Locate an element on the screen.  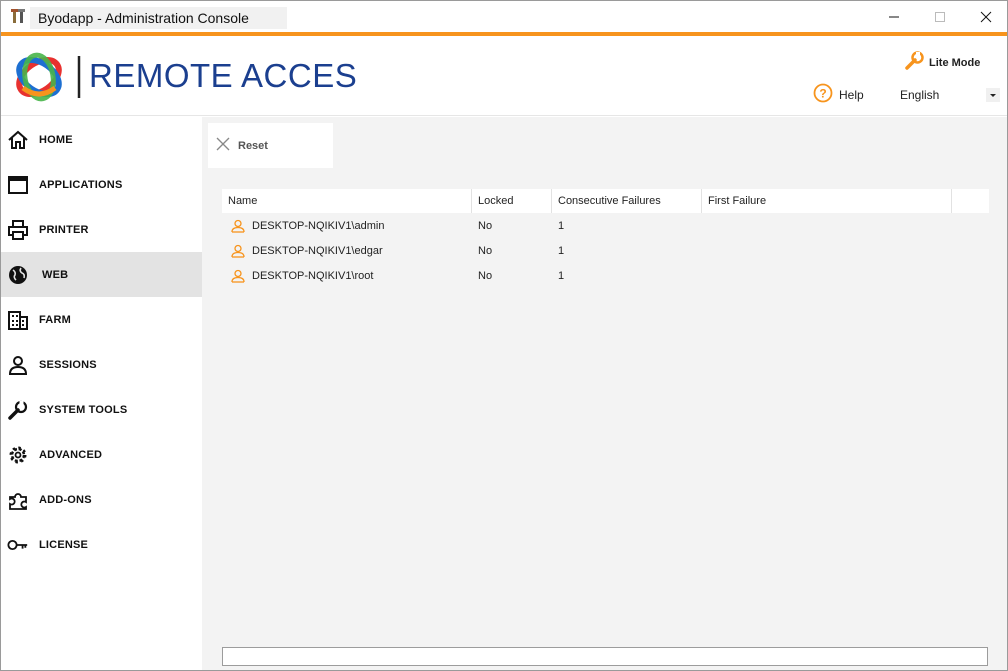
column-header-locked: Locked is located at coordinates (512, 201).